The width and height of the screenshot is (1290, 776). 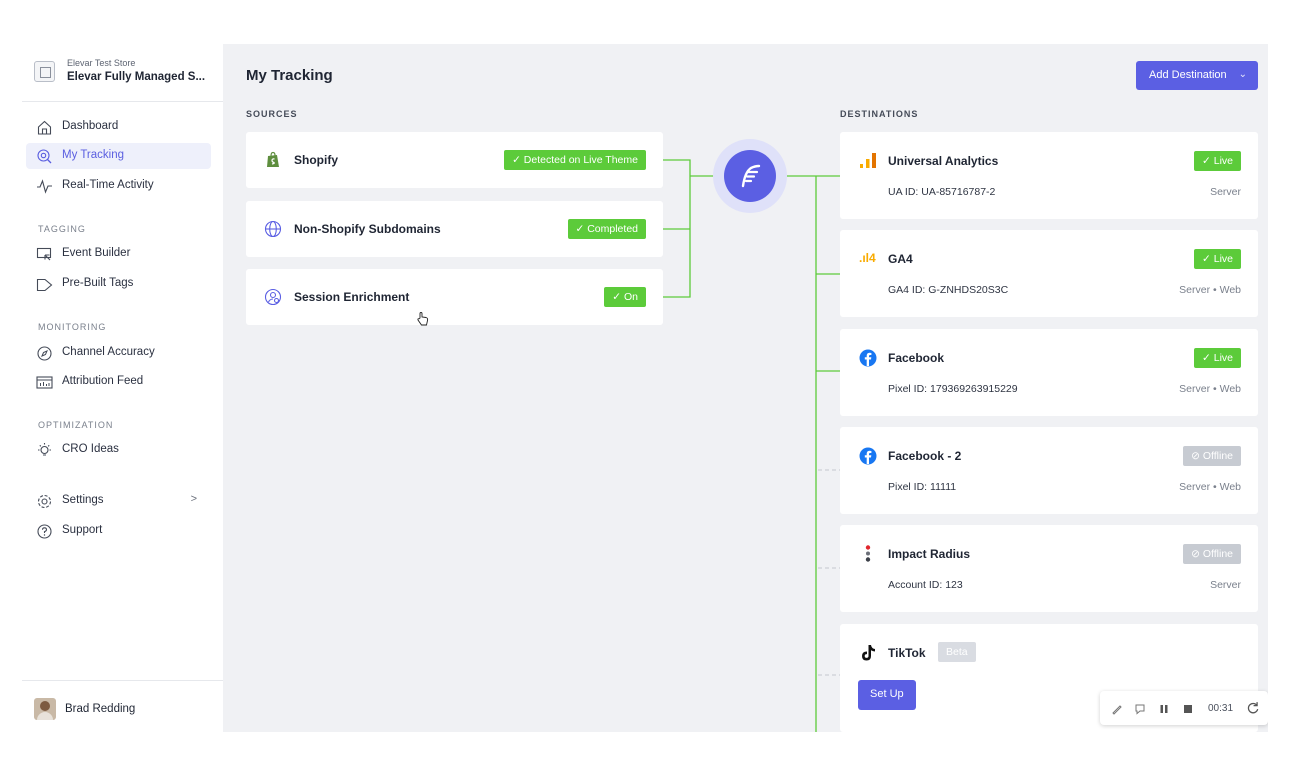 I want to click on destination-name: TikTok, so click(x=907, y=653).